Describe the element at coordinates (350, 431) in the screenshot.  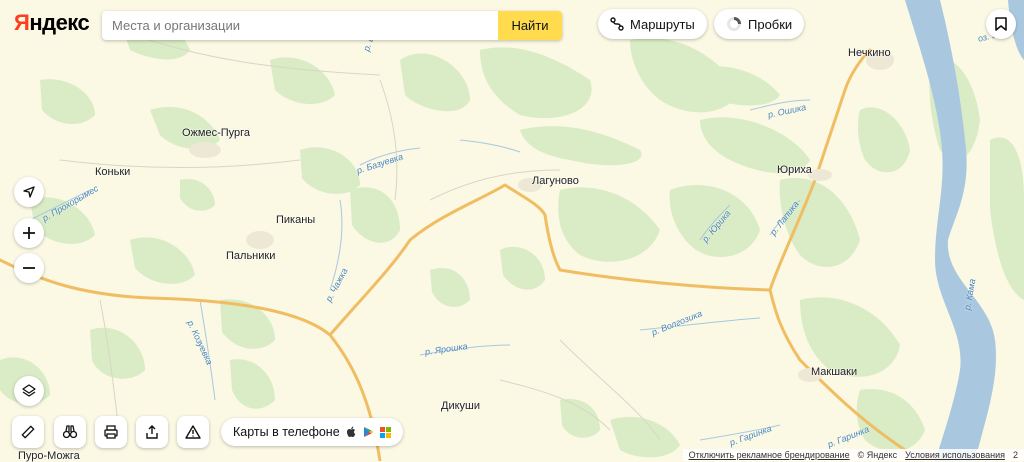
I see `apple-icon` at that location.